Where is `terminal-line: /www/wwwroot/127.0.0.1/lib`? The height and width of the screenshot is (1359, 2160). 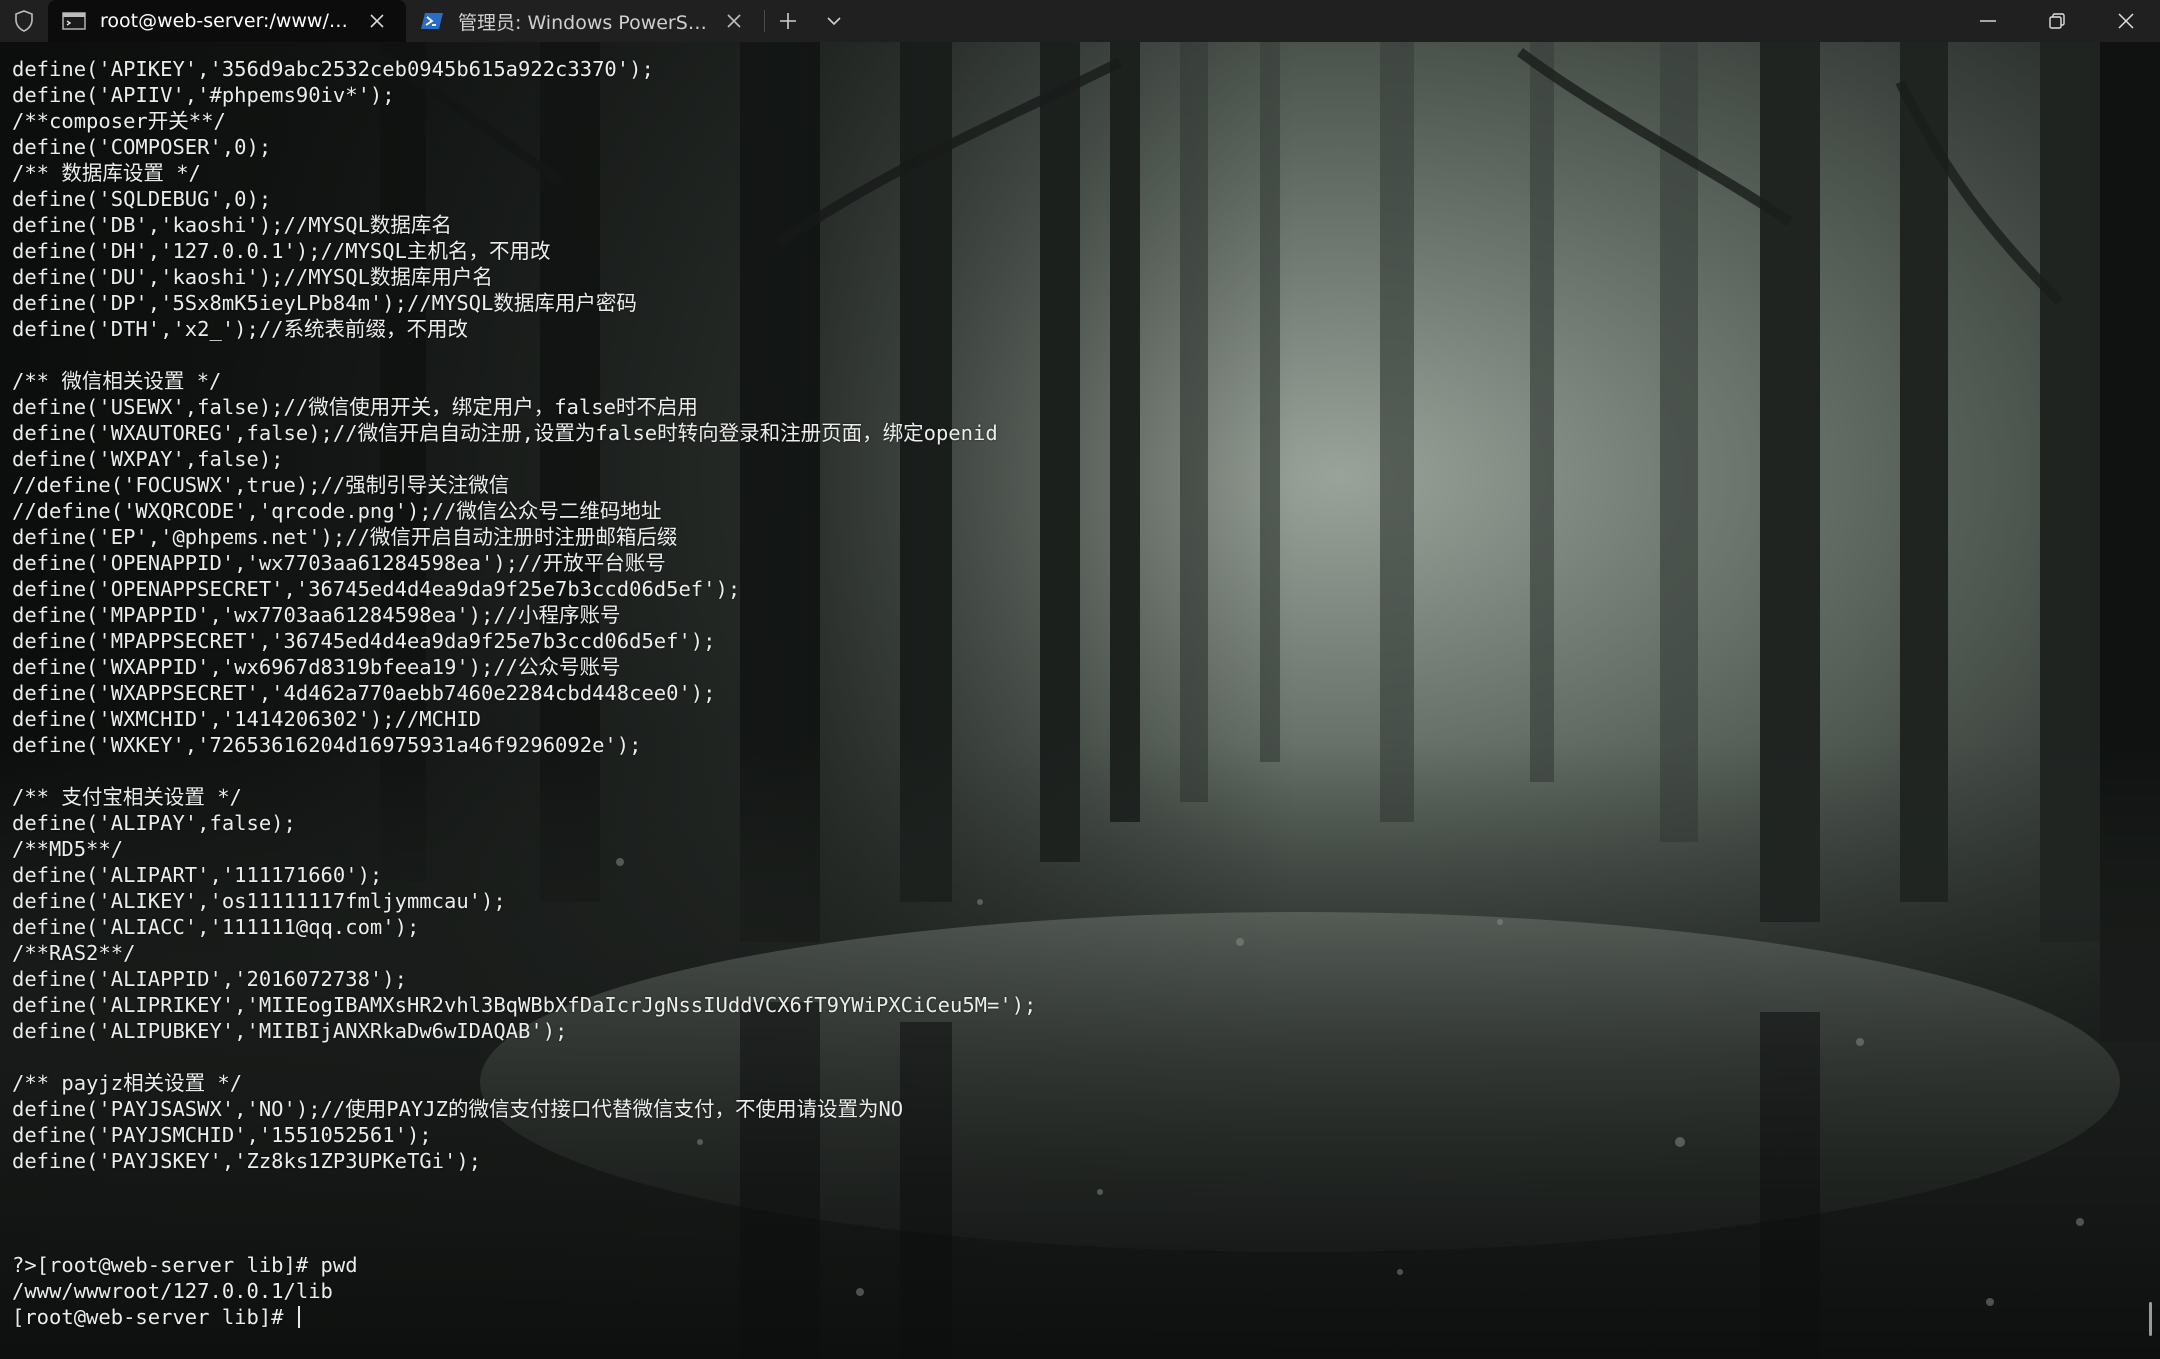 terminal-line: /www/wwwroot/127.0.0.1/lib is located at coordinates (172, 1291).